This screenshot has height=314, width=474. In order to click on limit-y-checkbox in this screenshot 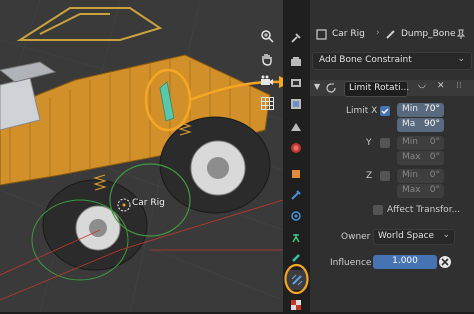, I will do `click(385, 143)`.